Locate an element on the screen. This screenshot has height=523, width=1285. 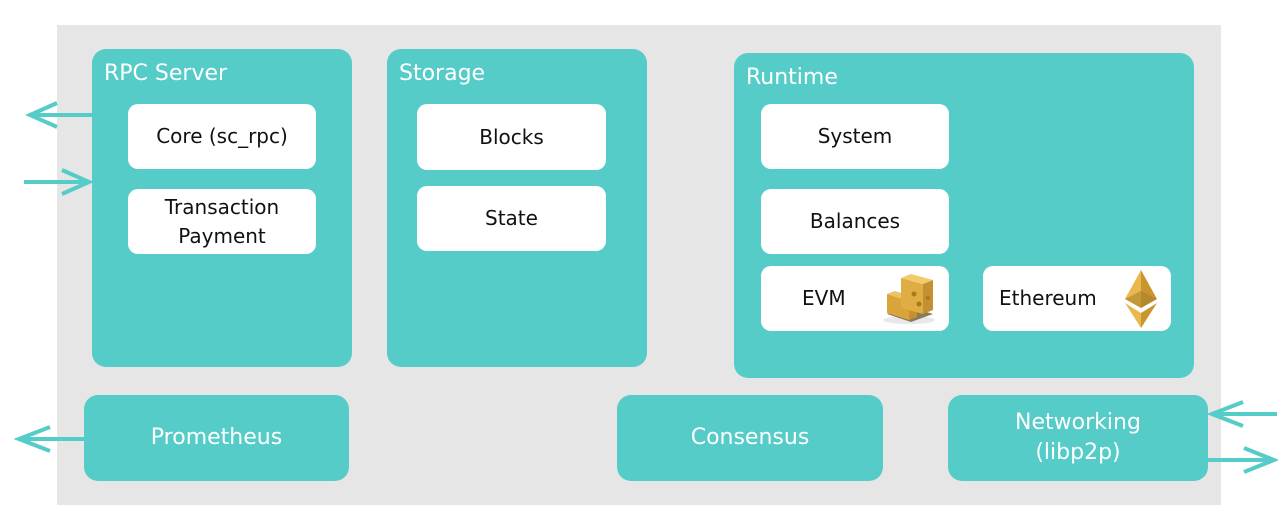
ethereum-pallet: Ethereum is located at coordinates (1077, 298).